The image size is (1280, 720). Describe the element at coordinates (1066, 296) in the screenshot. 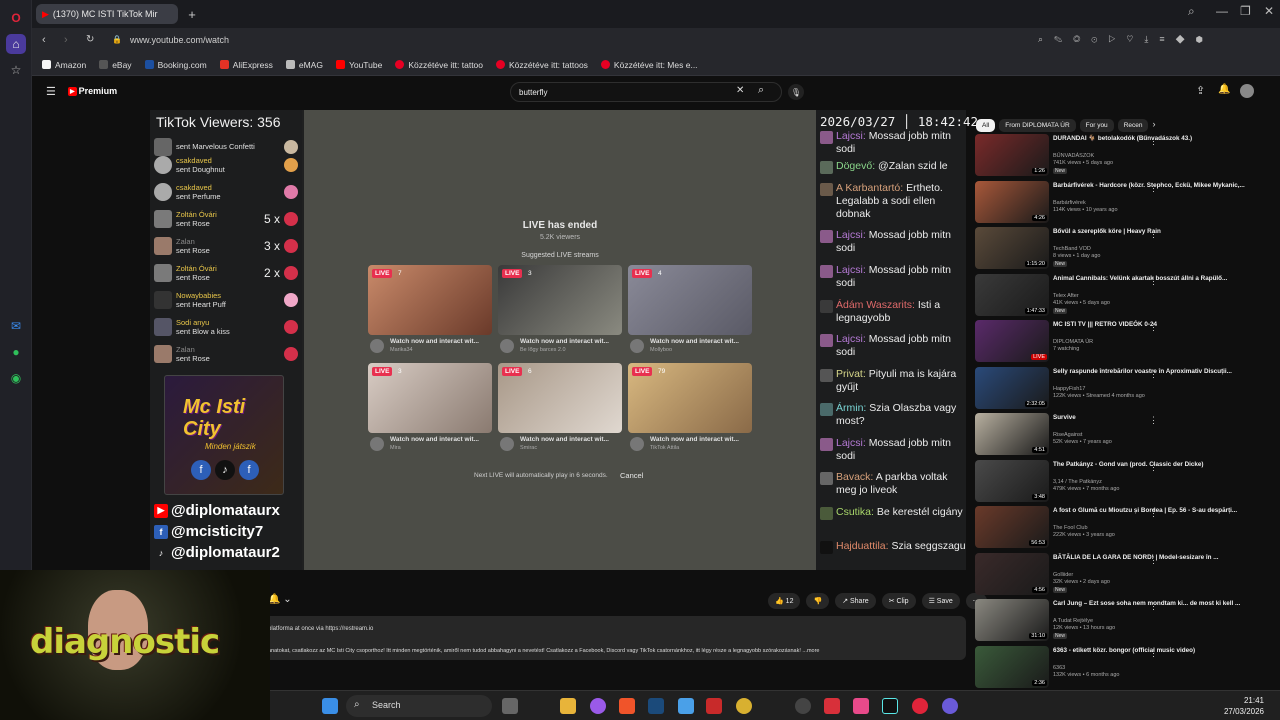

I see `rec-channel: Telex After` at that location.